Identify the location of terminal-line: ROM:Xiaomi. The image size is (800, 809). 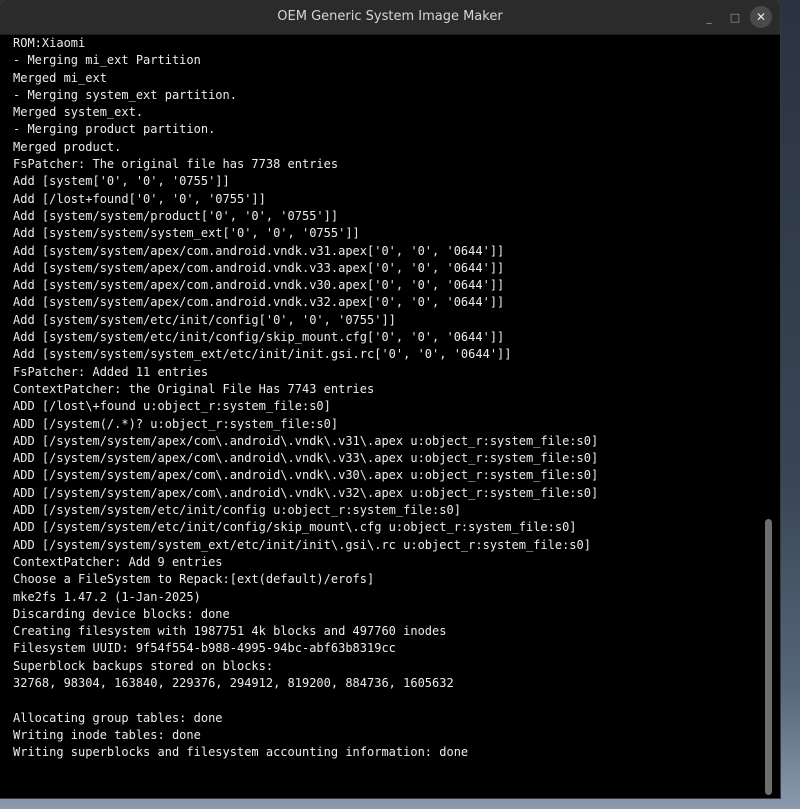
(49, 43).